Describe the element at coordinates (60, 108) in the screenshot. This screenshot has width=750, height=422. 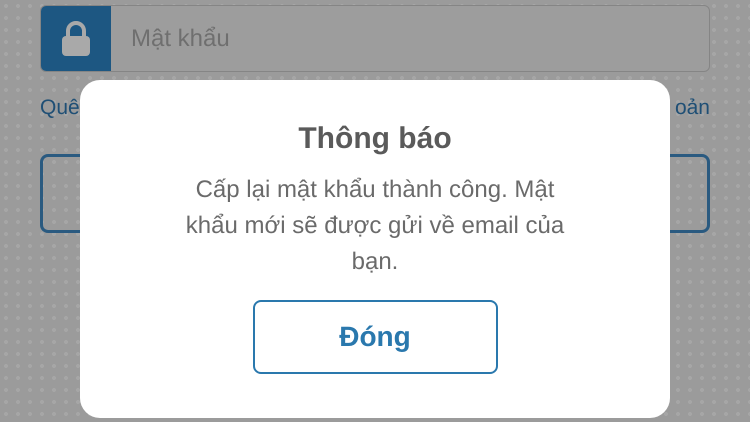
I see `link-text: Quê` at that location.